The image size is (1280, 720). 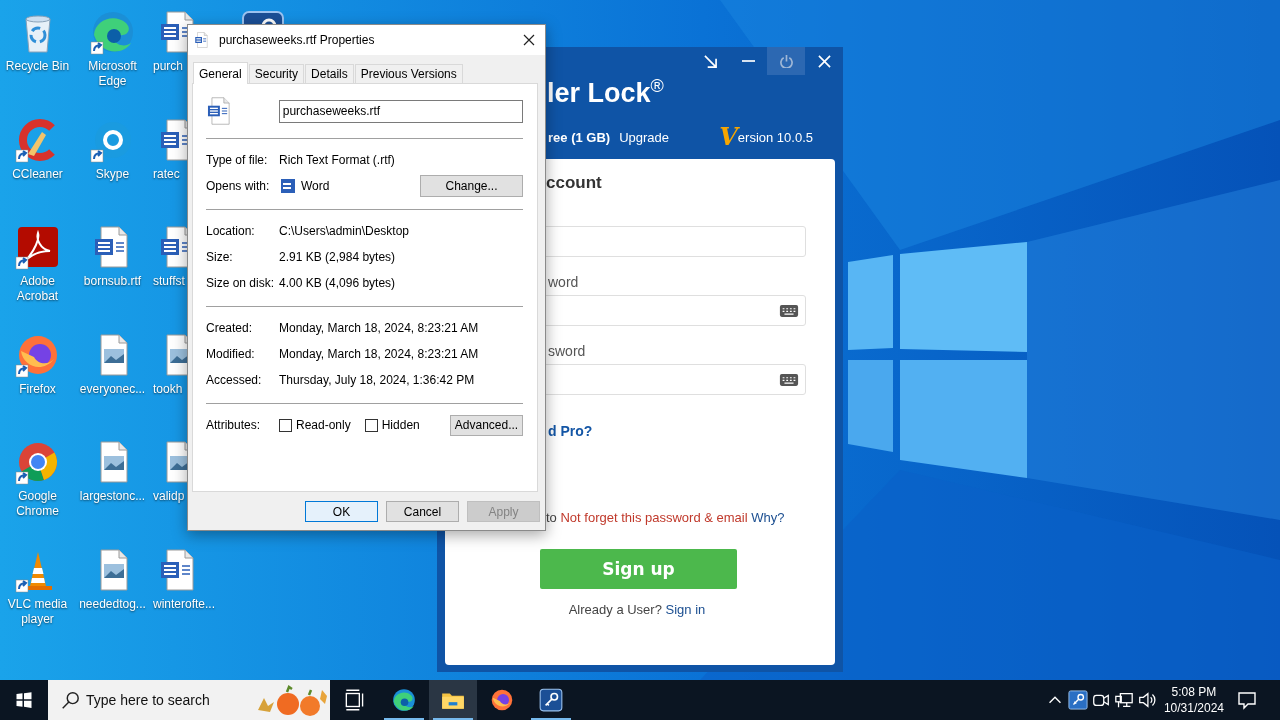 I want to click on search-field: Type here to search, so click(x=166, y=700).